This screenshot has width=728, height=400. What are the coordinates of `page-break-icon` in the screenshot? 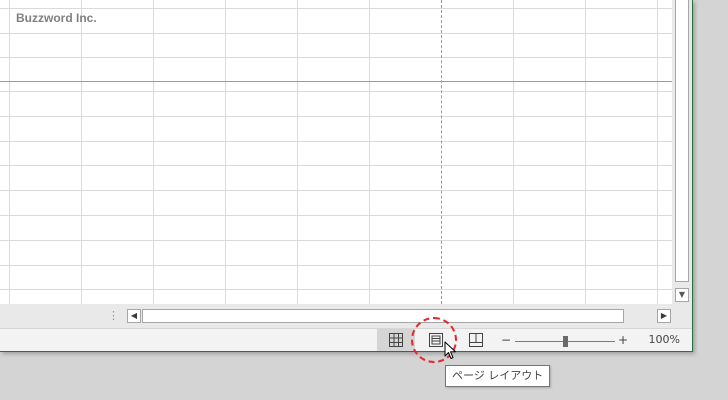 It's located at (476, 340).